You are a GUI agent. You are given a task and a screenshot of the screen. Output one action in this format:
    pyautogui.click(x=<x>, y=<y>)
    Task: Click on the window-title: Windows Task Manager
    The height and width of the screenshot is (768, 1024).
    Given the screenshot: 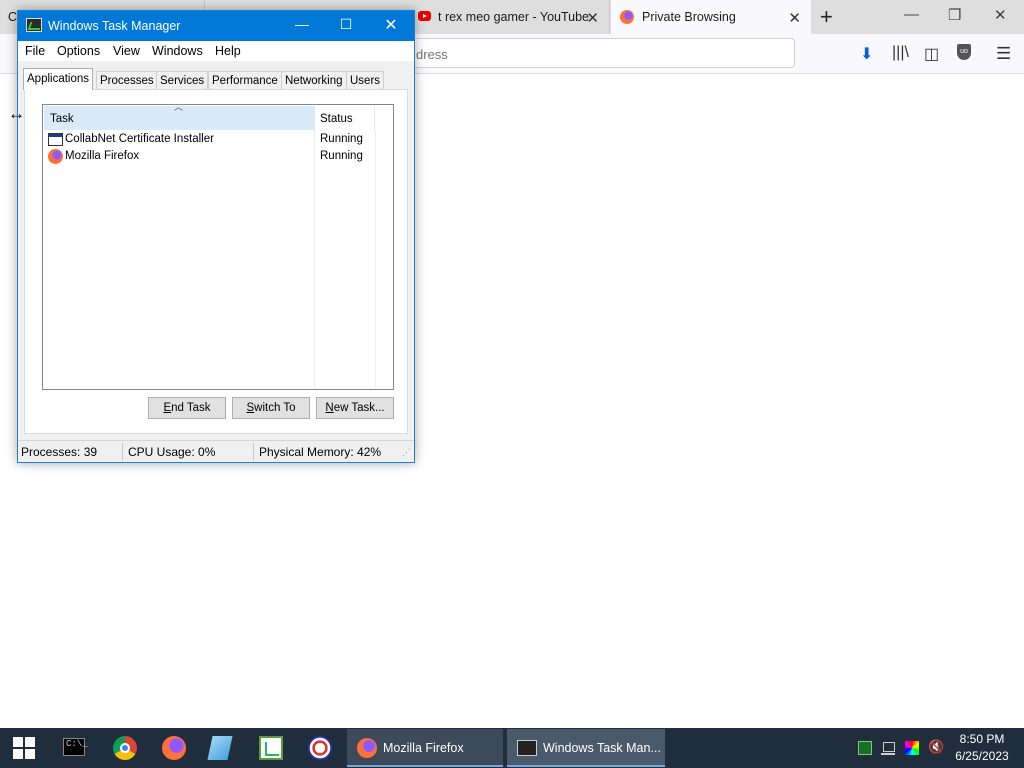 What is the action you would take?
    pyautogui.click(x=114, y=26)
    